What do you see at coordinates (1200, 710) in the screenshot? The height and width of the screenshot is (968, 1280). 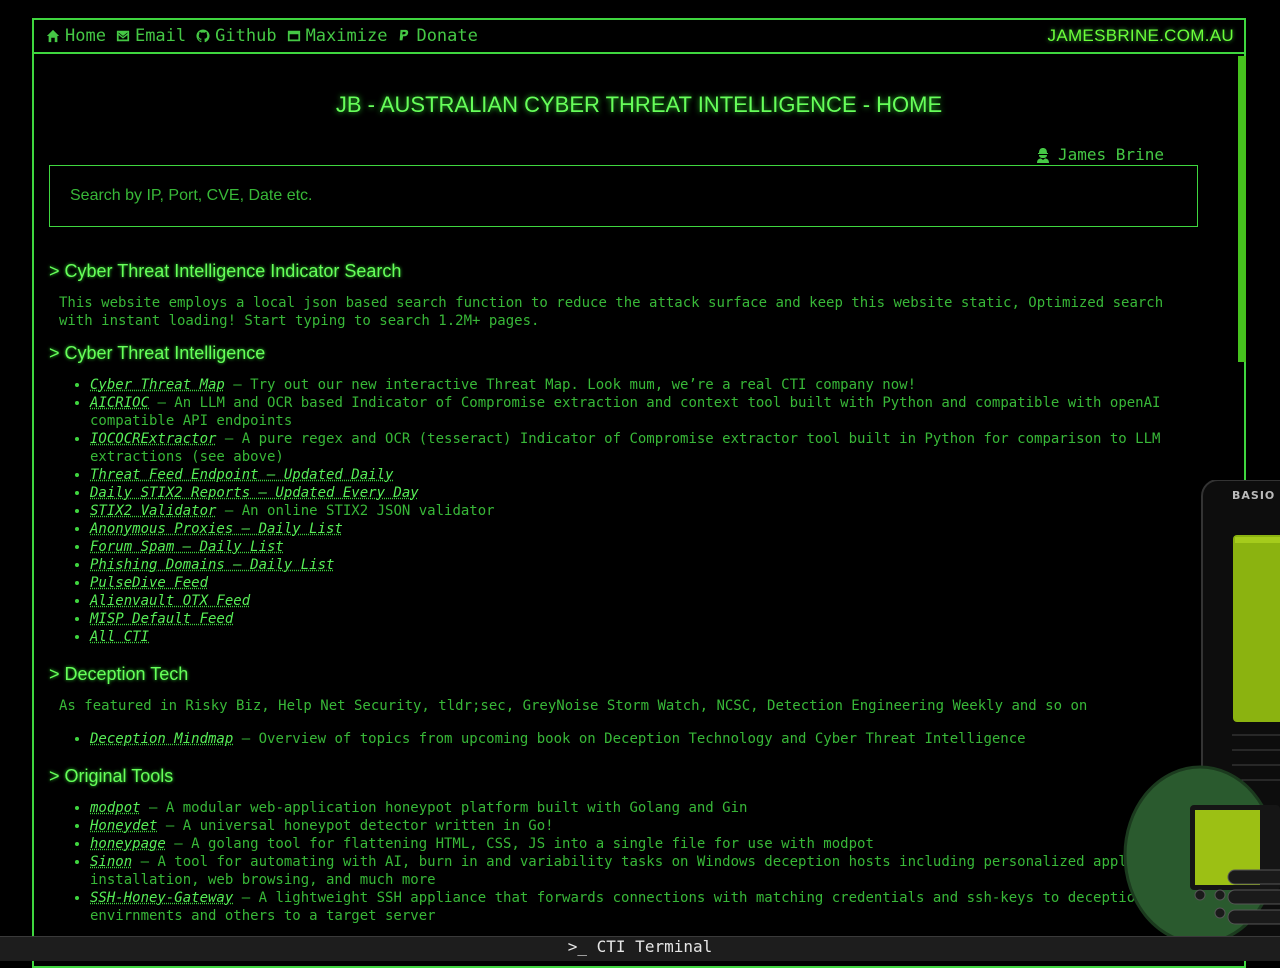 I see `handheld-device-widget: BASIO` at bounding box center [1200, 710].